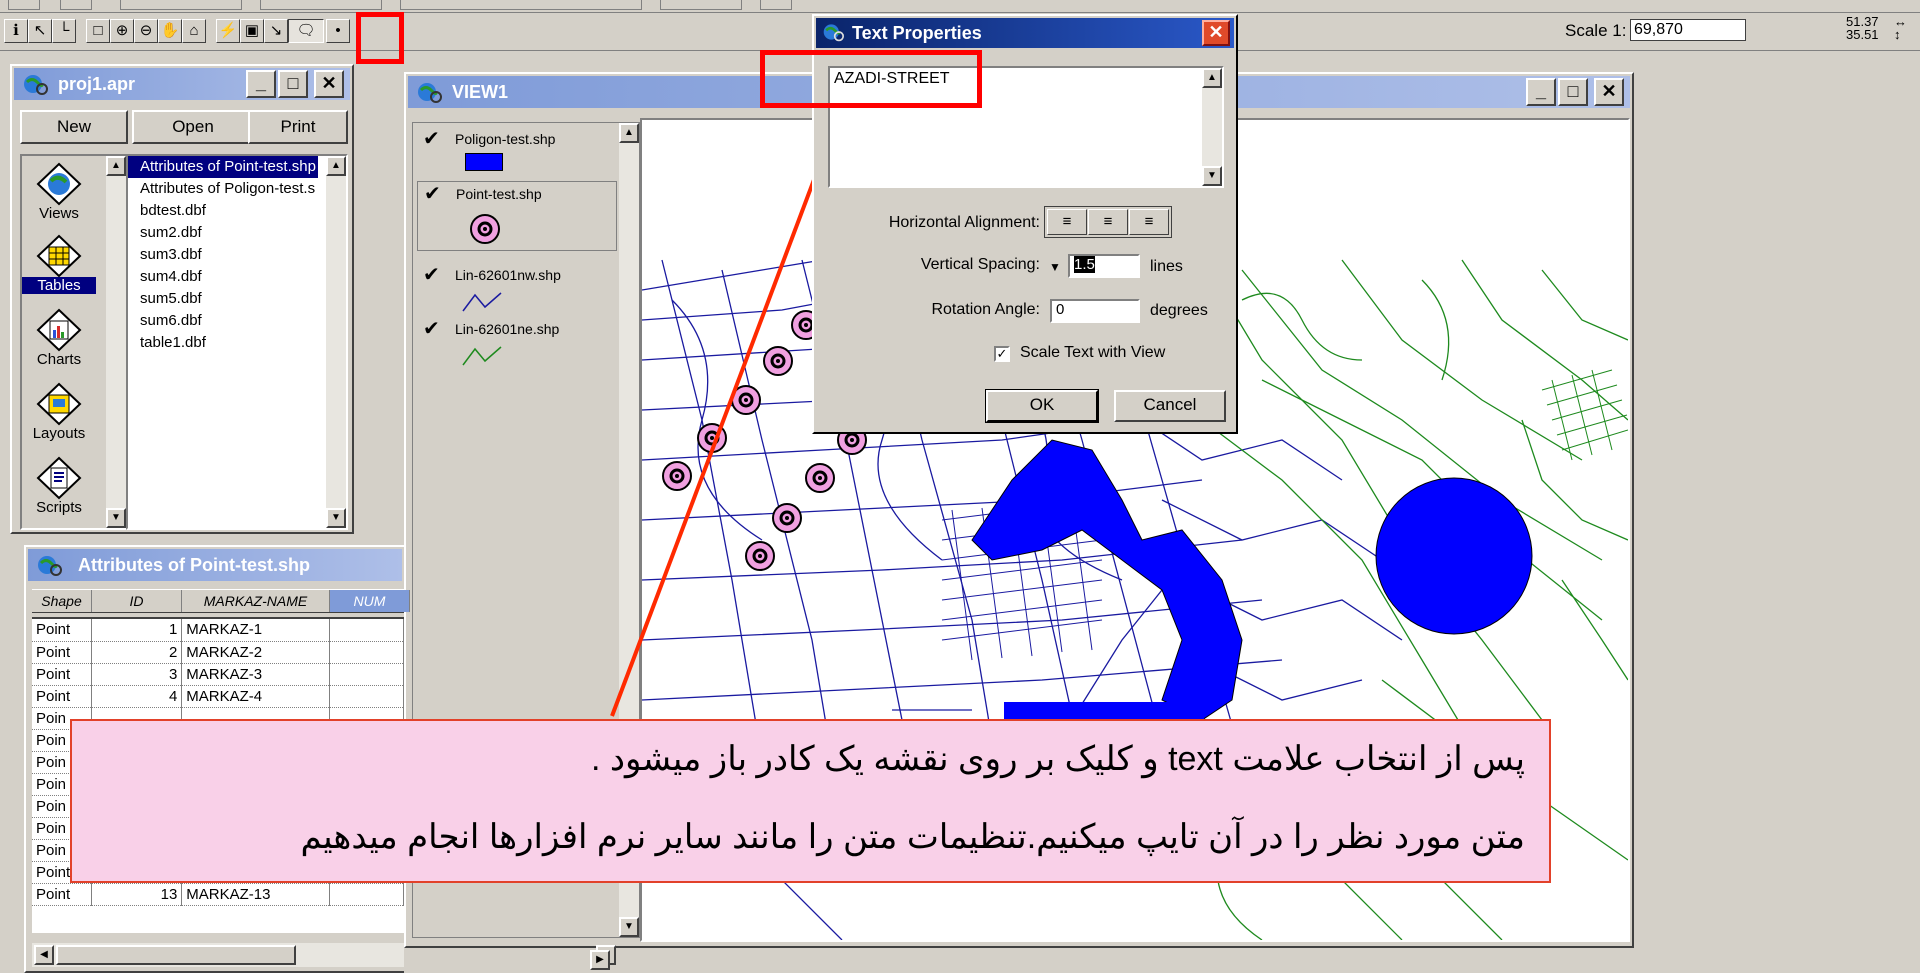 The height and width of the screenshot is (973, 1920). I want to click on text-value-highlight, so click(871, 79).